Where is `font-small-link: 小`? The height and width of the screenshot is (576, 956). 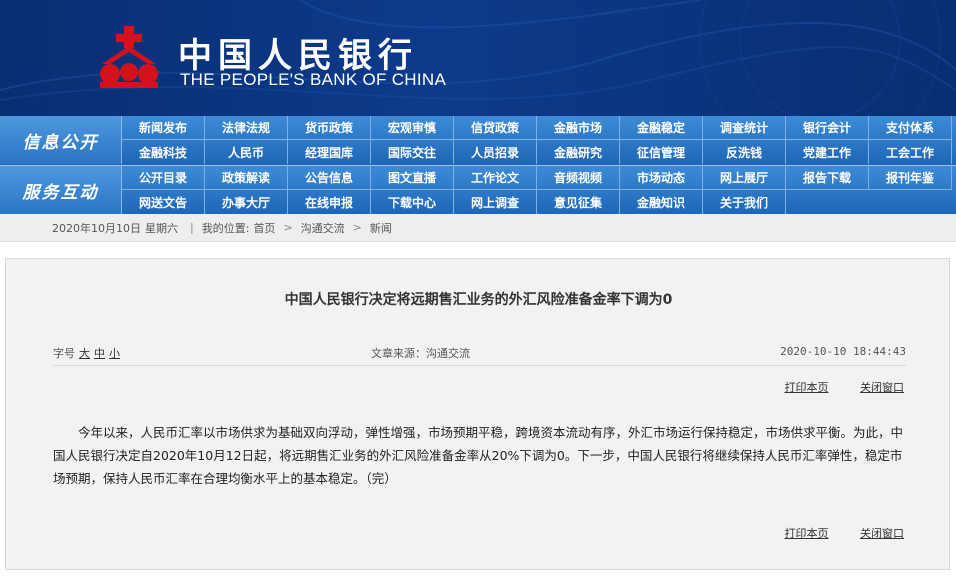 font-small-link: 小 is located at coordinates (114, 353).